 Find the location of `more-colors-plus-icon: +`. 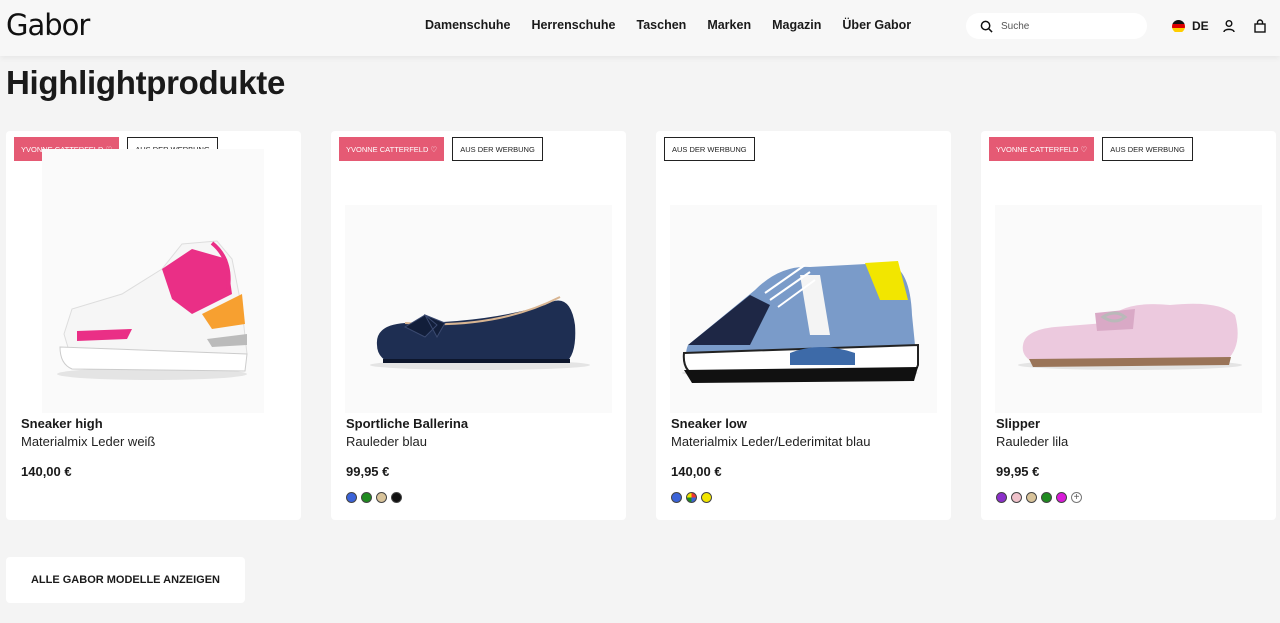

more-colors-plus-icon: + is located at coordinates (1076, 497).